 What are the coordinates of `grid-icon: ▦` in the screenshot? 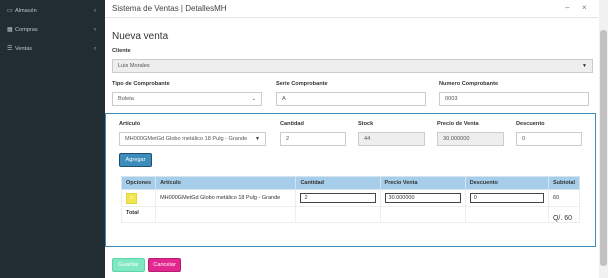 It's located at (10, 30).